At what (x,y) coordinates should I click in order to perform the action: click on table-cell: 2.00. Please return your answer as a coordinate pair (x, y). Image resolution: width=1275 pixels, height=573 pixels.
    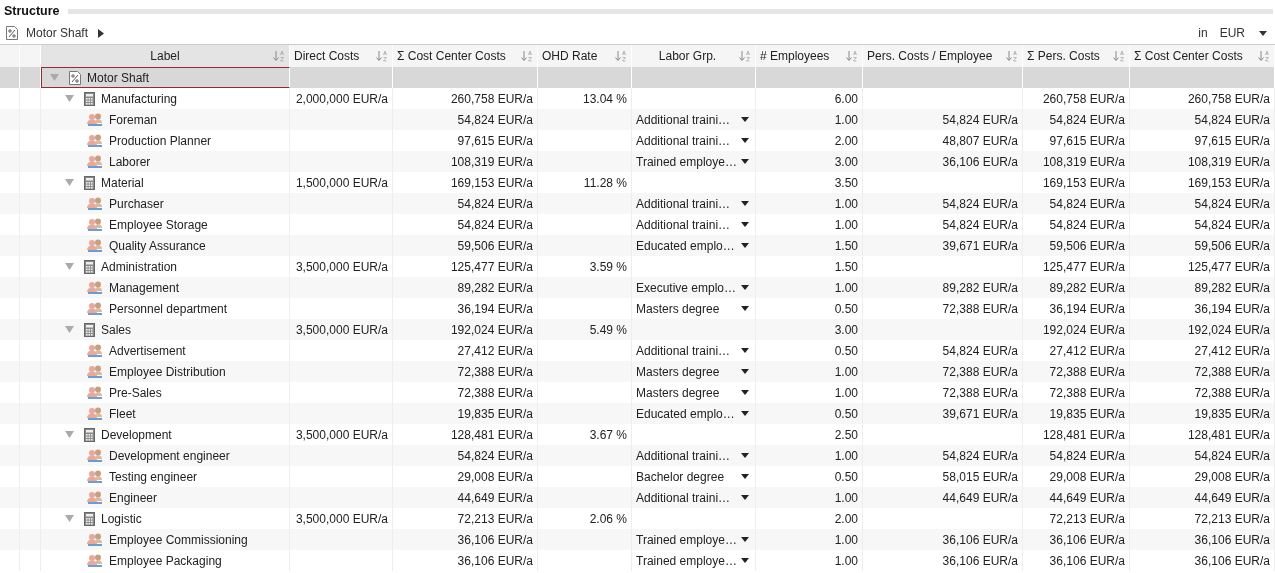
    Looking at the image, I should click on (846, 140).